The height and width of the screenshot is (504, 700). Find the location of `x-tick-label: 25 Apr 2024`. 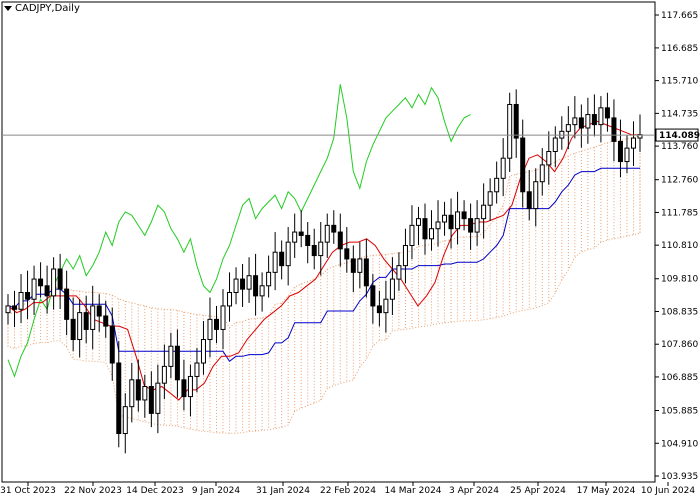

x-tick-label: 25 Apr 2024 is located at coordinates (538, 491).